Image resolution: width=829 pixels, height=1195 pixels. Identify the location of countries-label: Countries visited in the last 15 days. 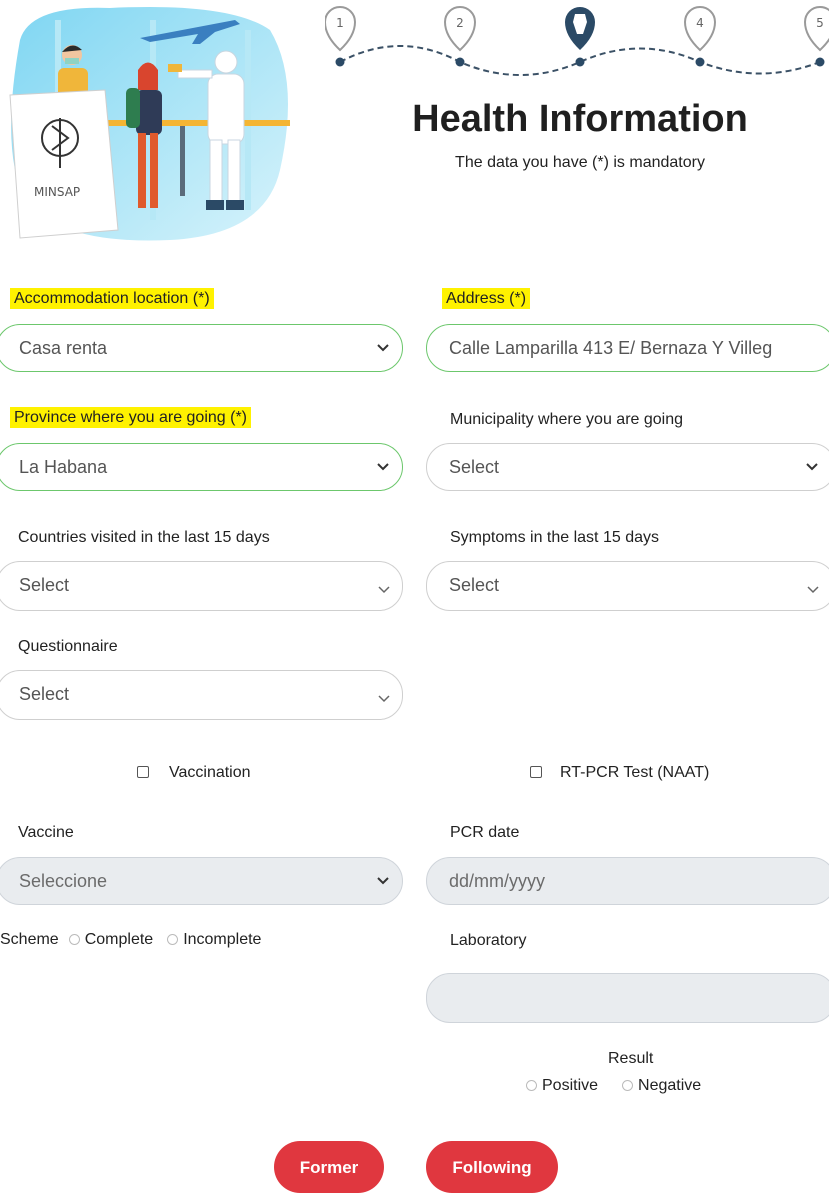
(144, 537).